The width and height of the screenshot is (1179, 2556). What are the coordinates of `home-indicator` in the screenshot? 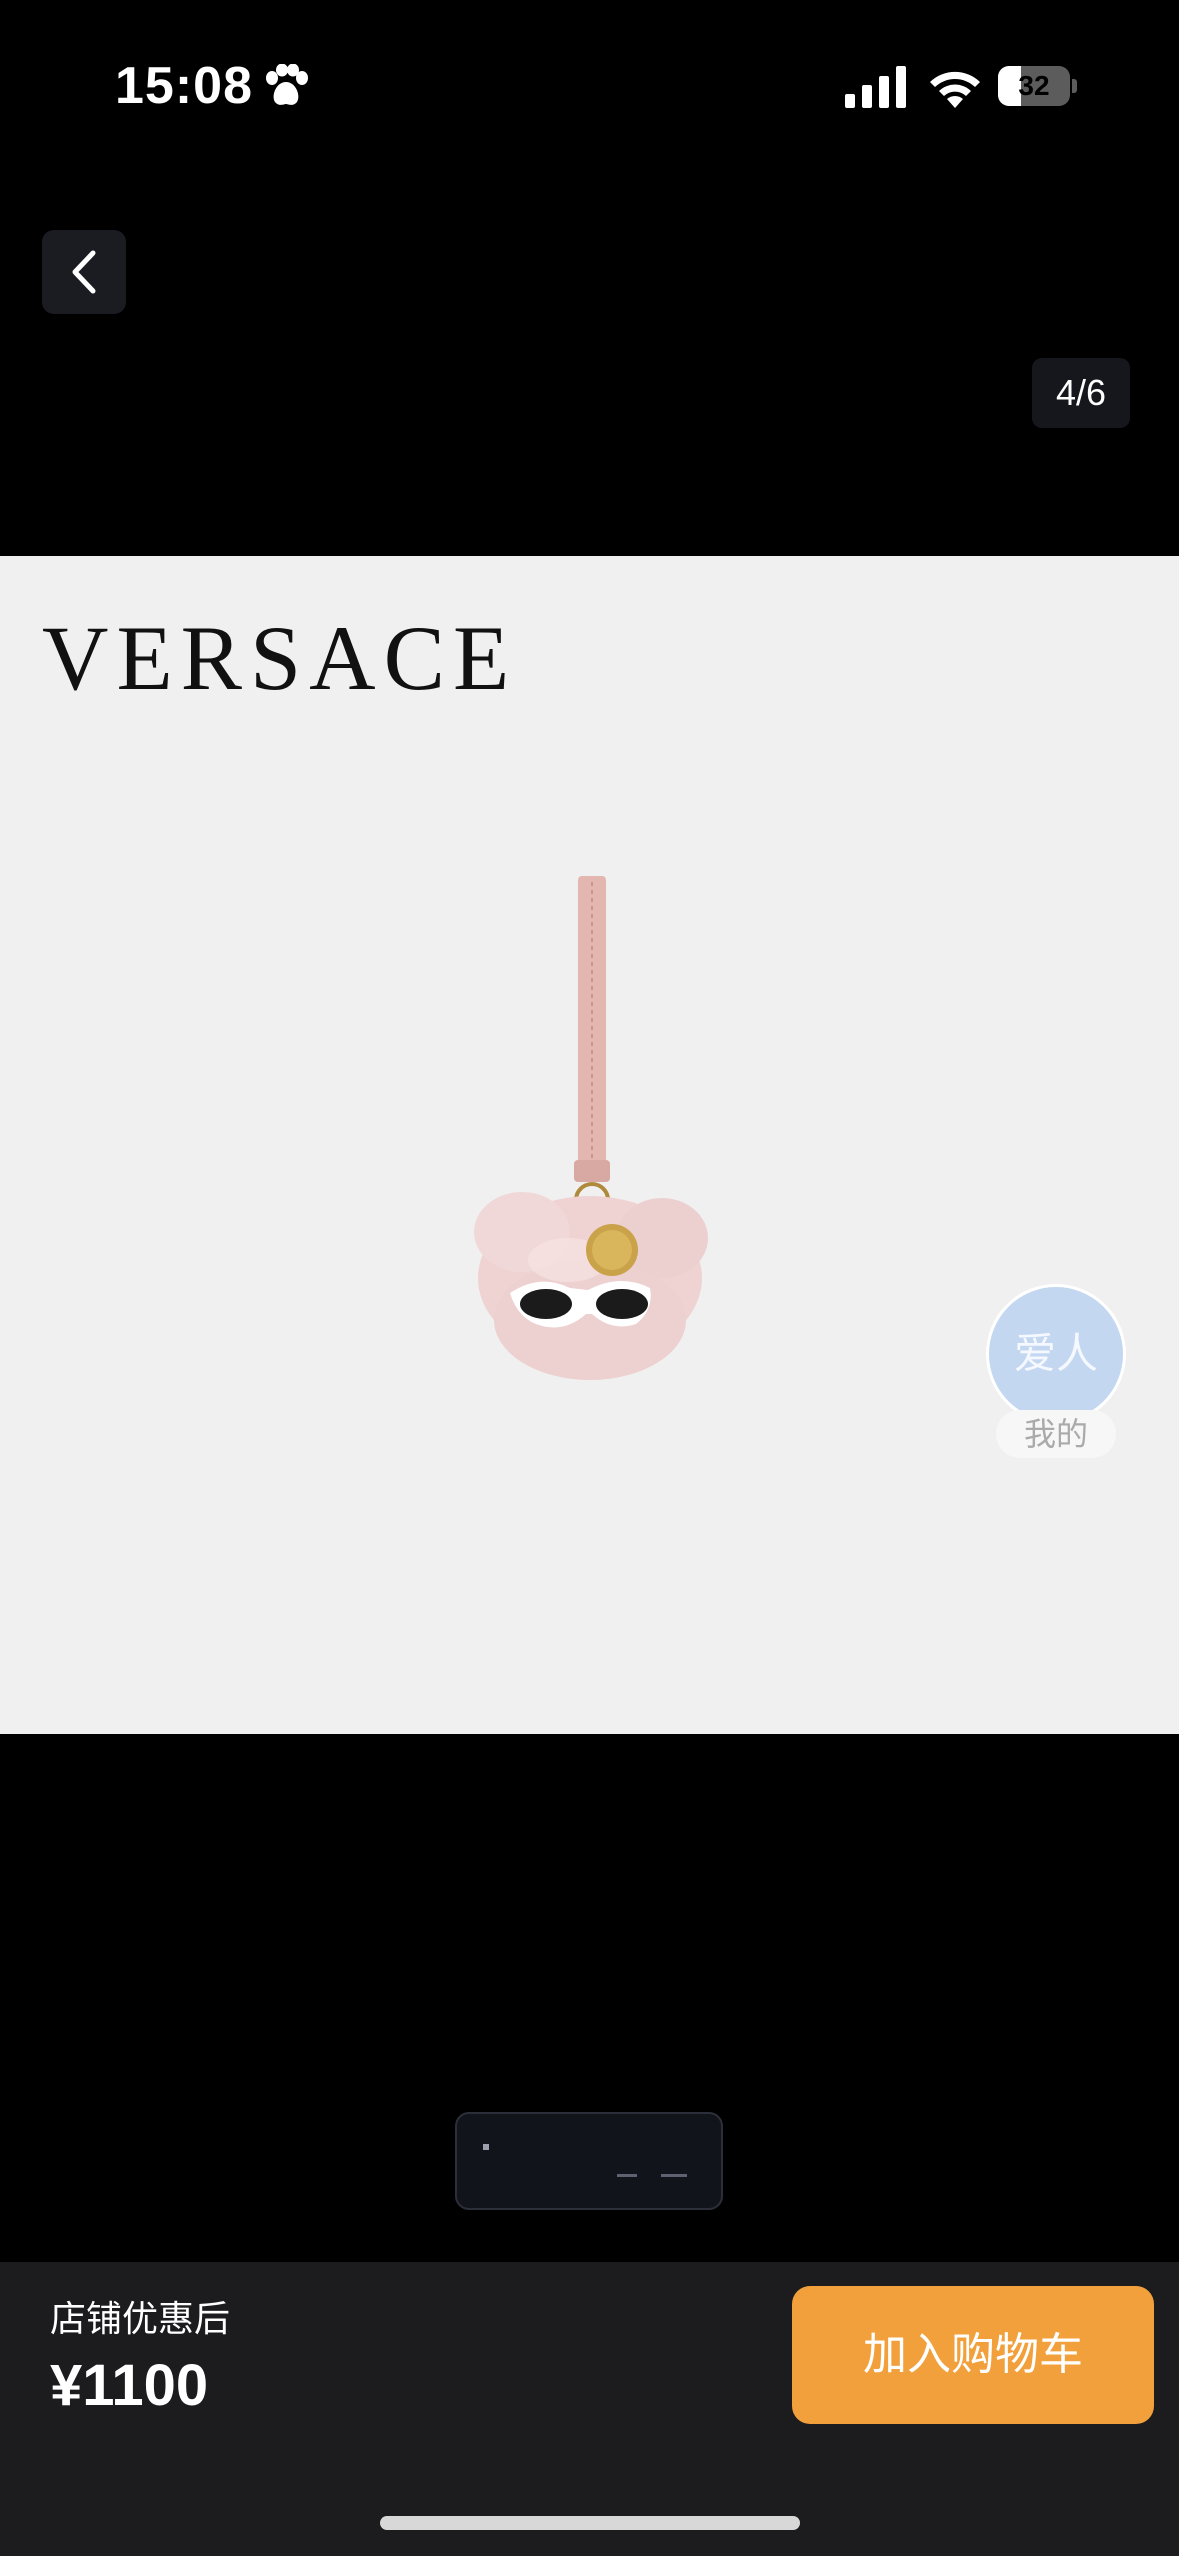 It's located at (590, 2523).